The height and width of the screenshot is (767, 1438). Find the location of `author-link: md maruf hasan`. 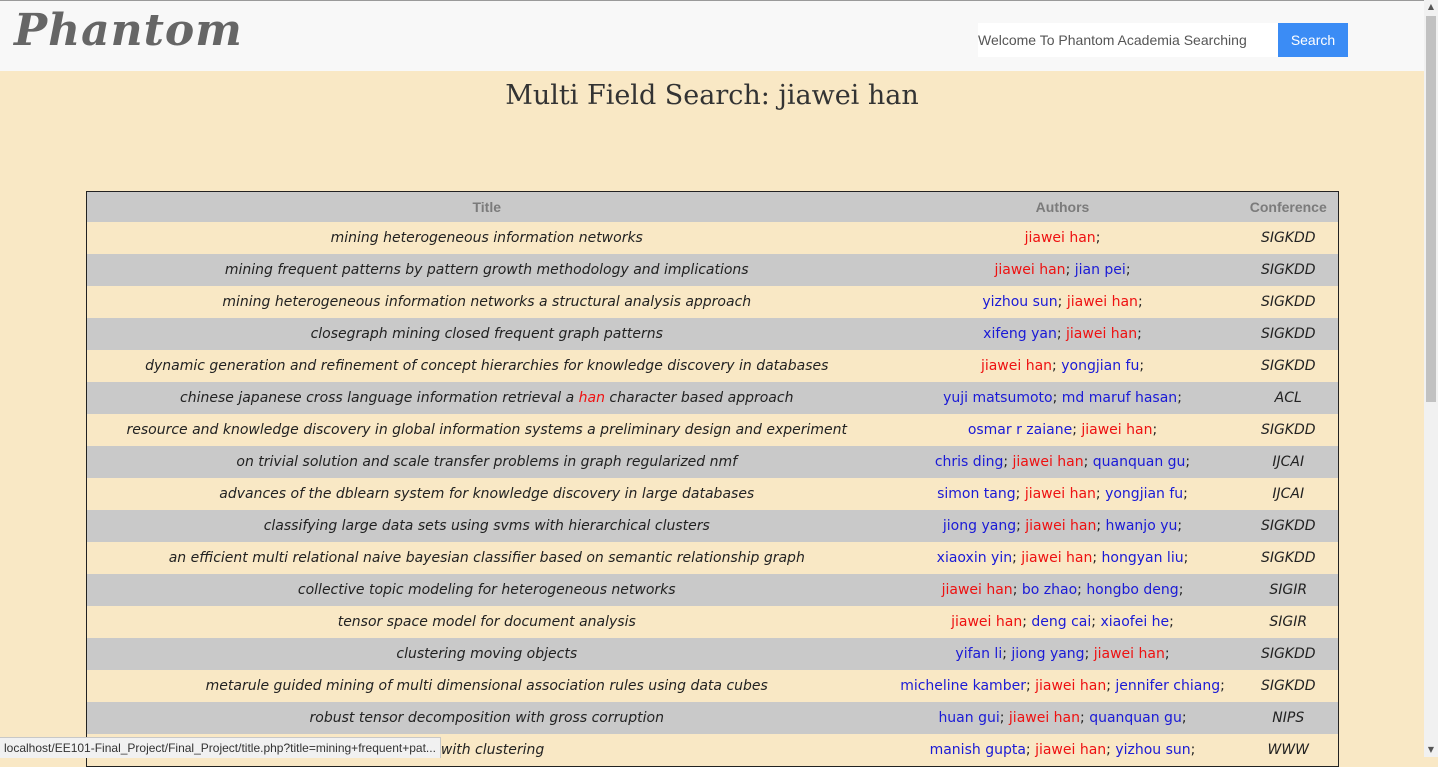

author-link: md maruf hasan is located at coordinates (1119, 398).